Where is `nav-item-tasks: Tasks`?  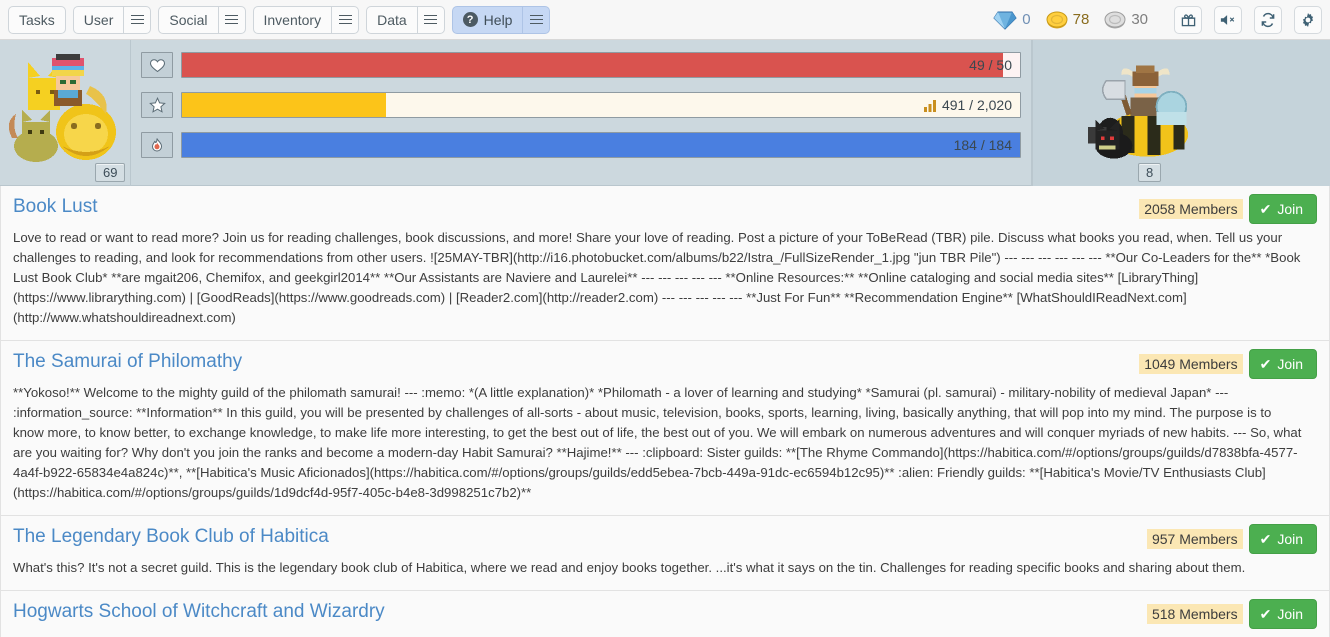
nav-item-tasks: Tasks is located at coordinates (37, 19).